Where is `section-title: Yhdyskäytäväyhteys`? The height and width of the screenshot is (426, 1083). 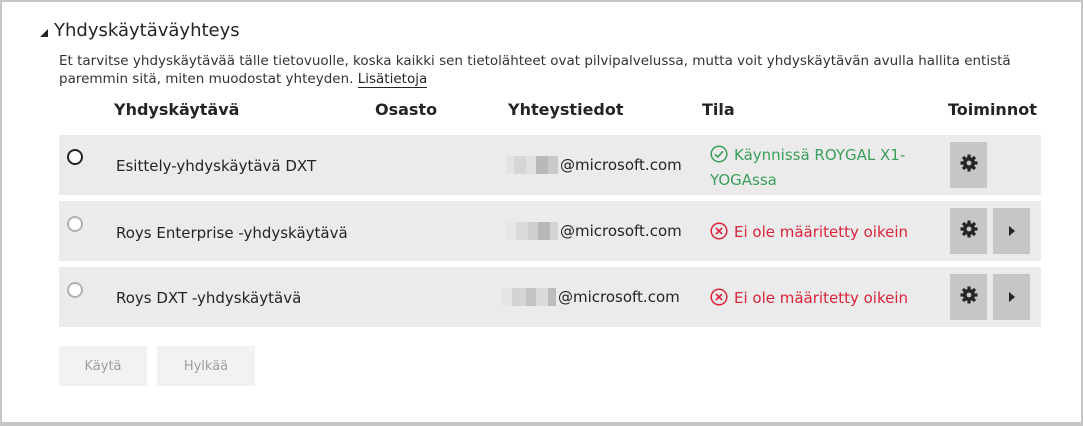
section-title: Yhdyskäytäväyhteys is located at coordinates (147, 30).